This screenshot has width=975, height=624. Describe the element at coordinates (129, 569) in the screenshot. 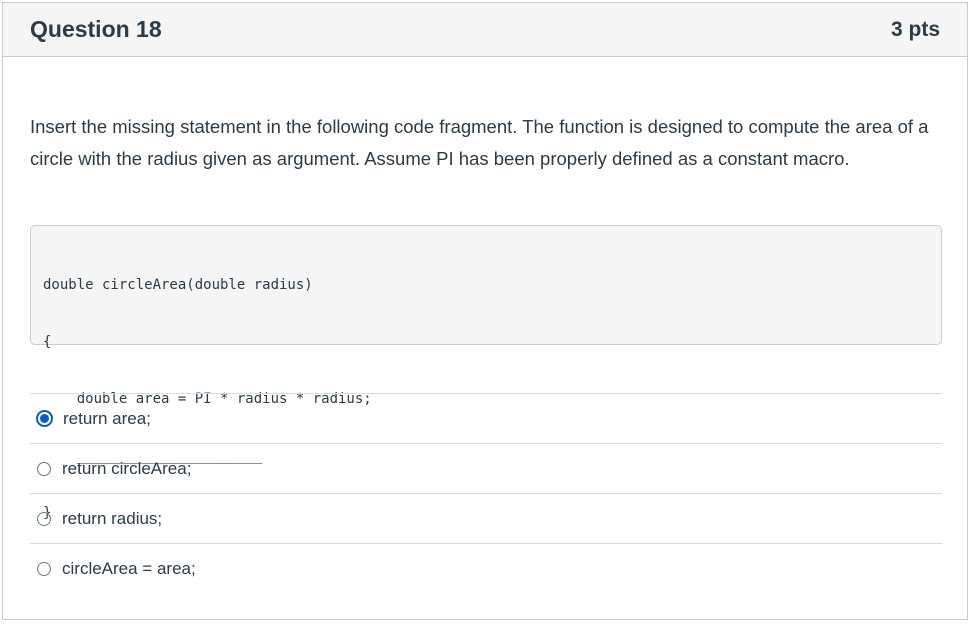

I see `answer-label: circleArea = area;` at that location.